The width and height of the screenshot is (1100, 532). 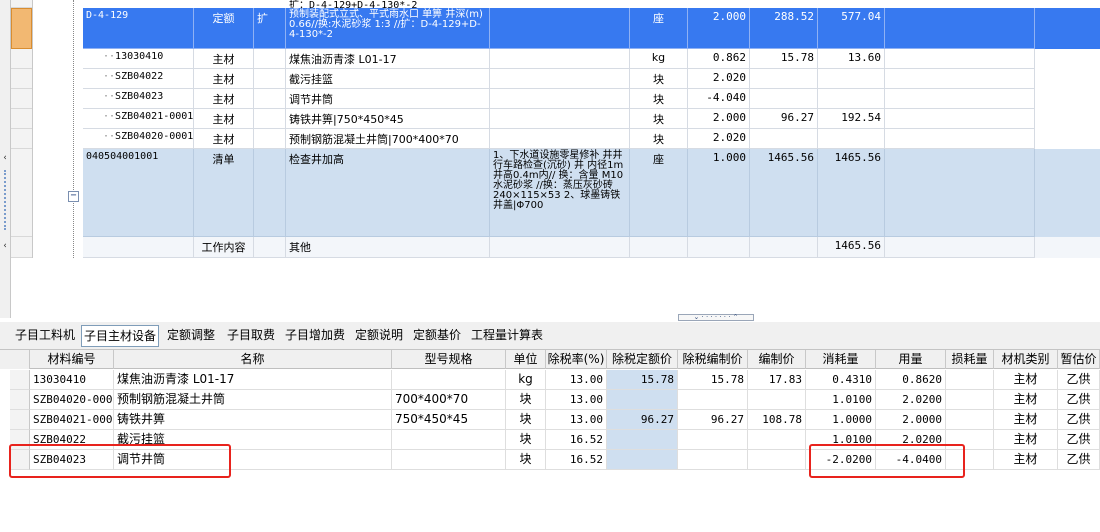 I want to click on cell-material-code: 13030410, so click(x=72, y=380).